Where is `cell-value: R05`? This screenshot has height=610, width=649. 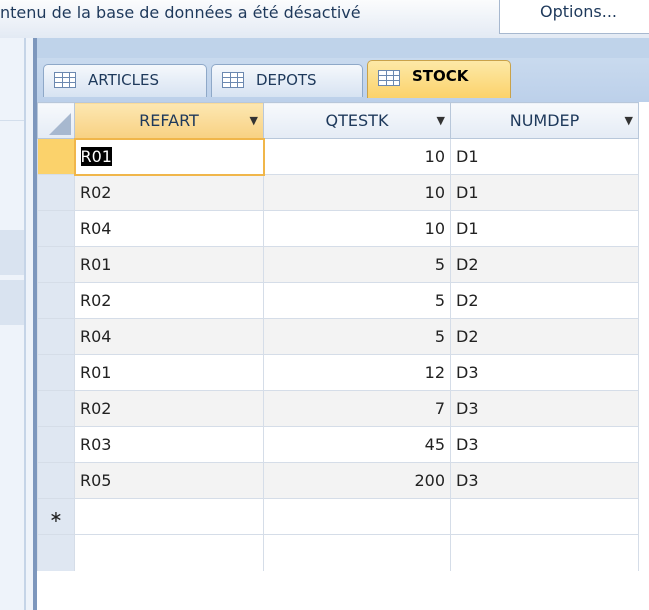 cell-value: R05 is located at coordinates (96, 480).